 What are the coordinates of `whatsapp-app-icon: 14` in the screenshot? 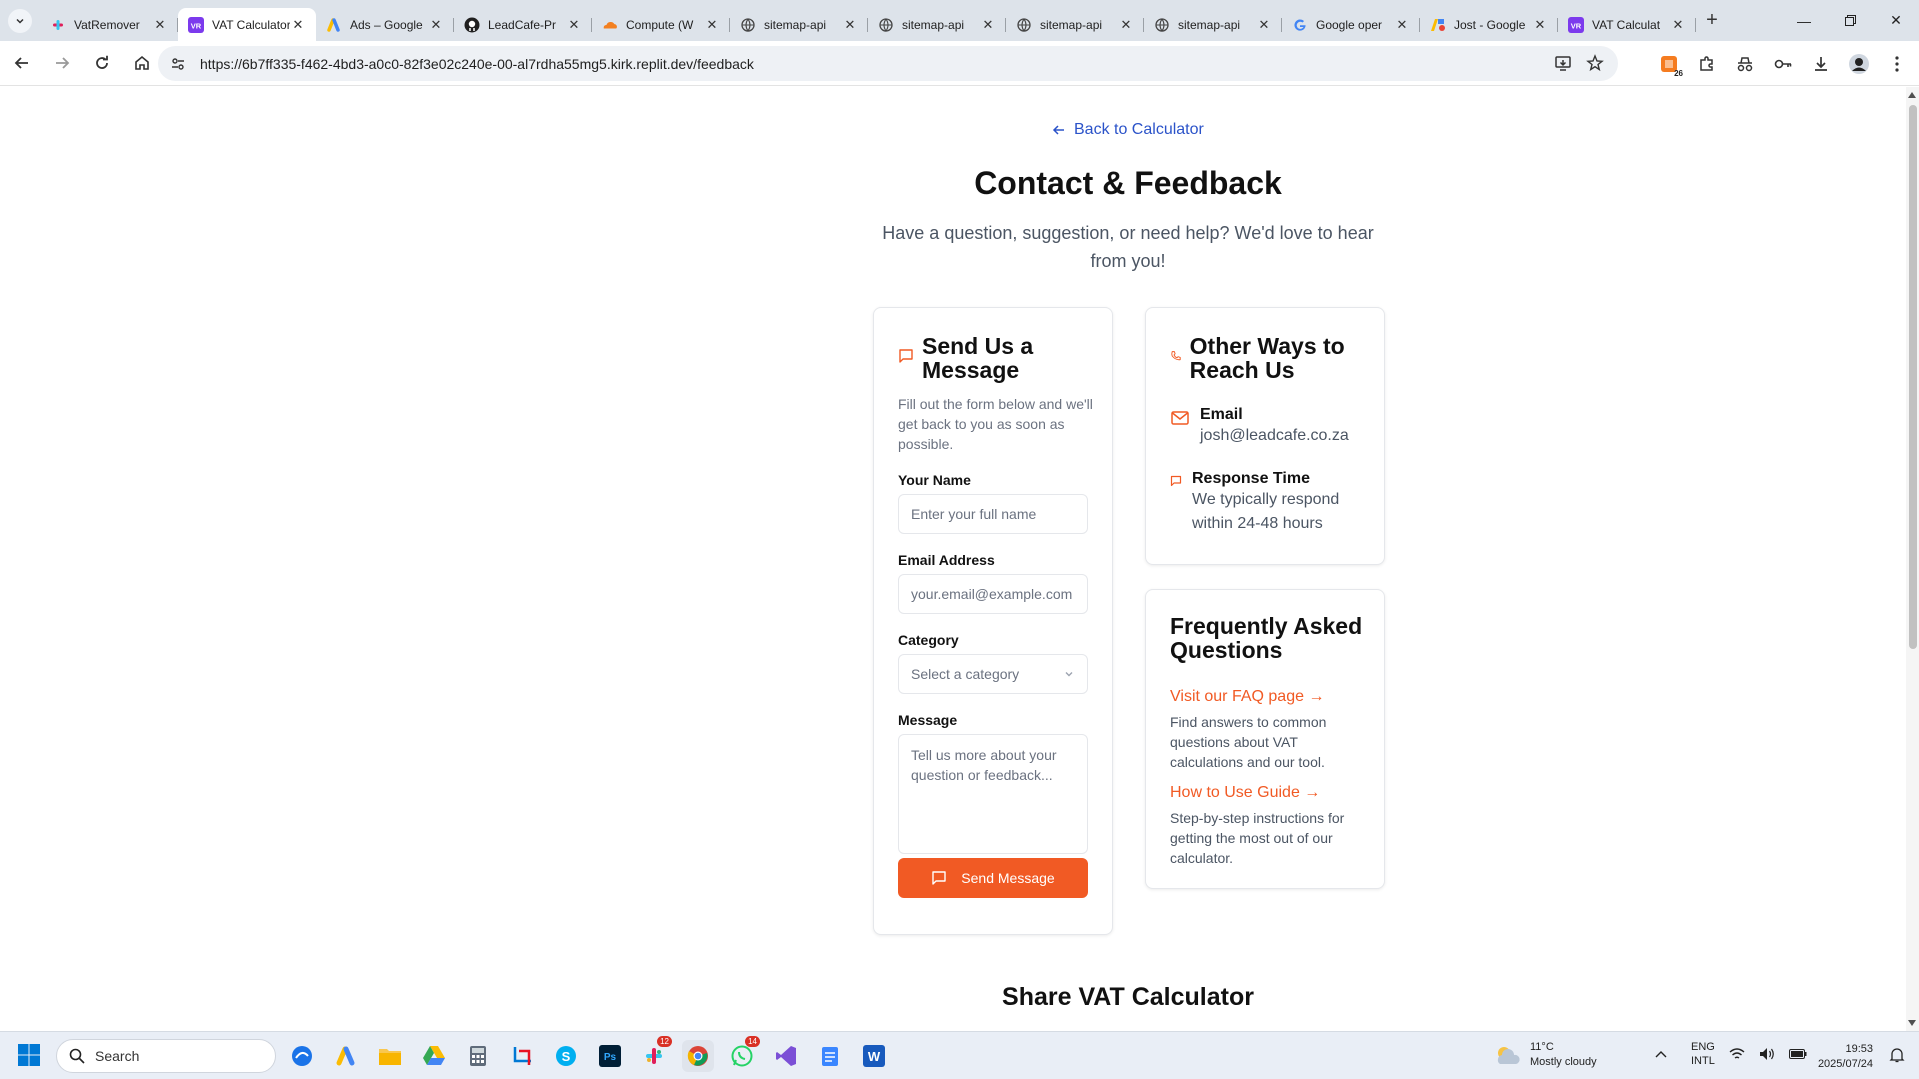 It's located at (743, 1054).